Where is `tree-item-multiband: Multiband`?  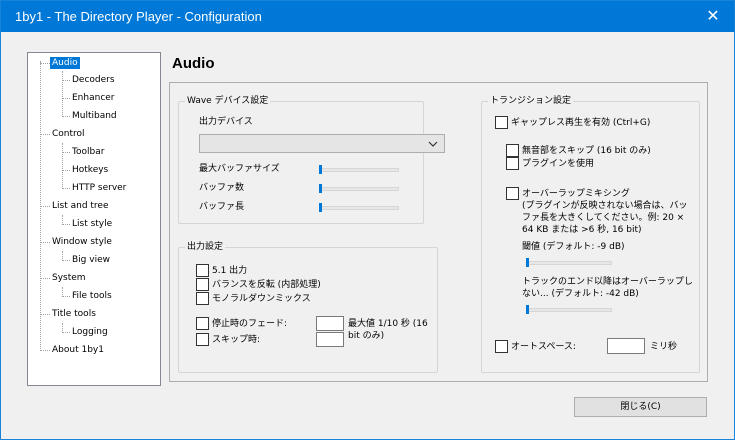
tree-item-multiband: Multiband is located at coordinates (94, 116).